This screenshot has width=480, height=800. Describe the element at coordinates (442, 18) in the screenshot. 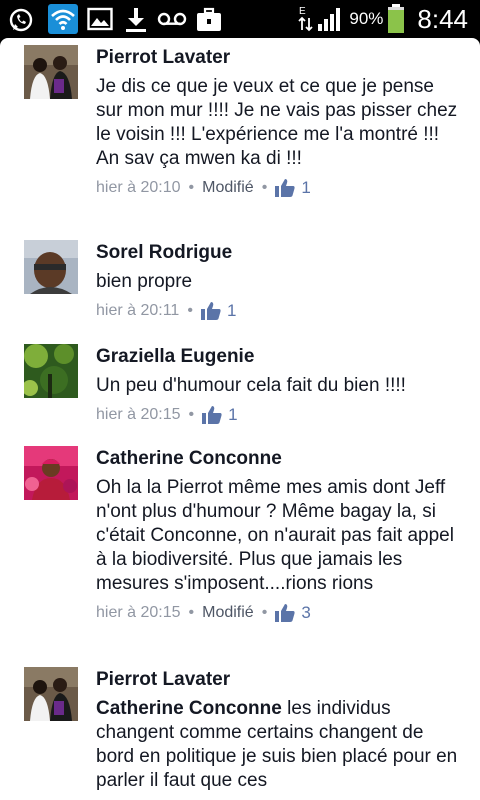

I see `clock: 8:44` at that location.